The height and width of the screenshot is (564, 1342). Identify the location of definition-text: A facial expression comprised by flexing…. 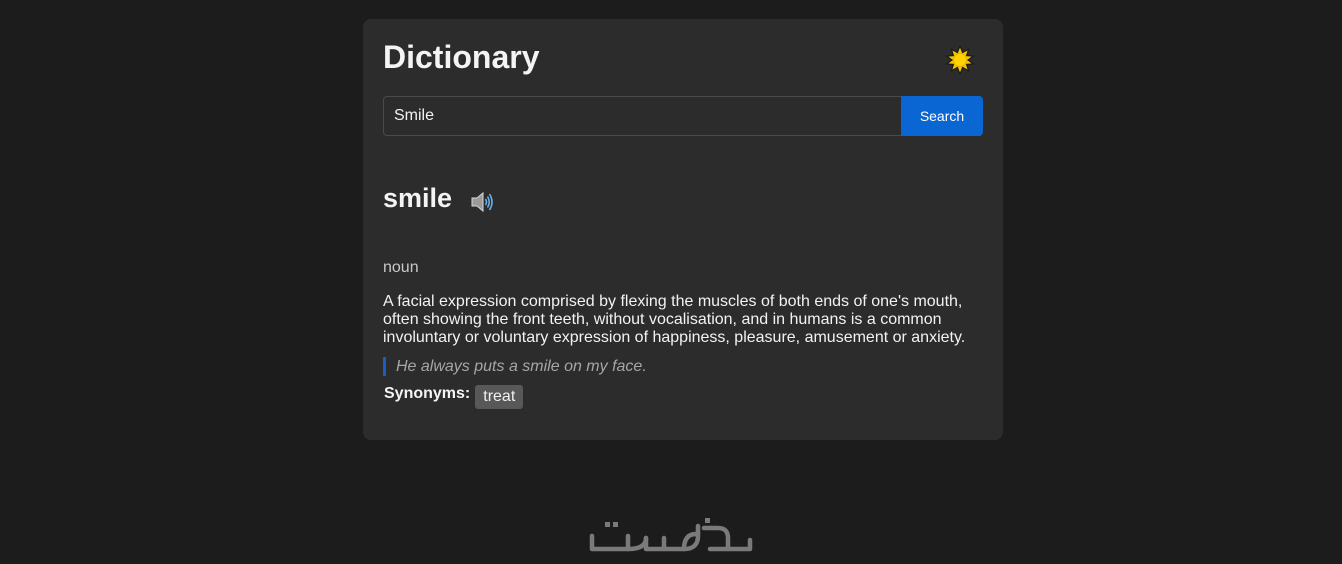
(674, 319).